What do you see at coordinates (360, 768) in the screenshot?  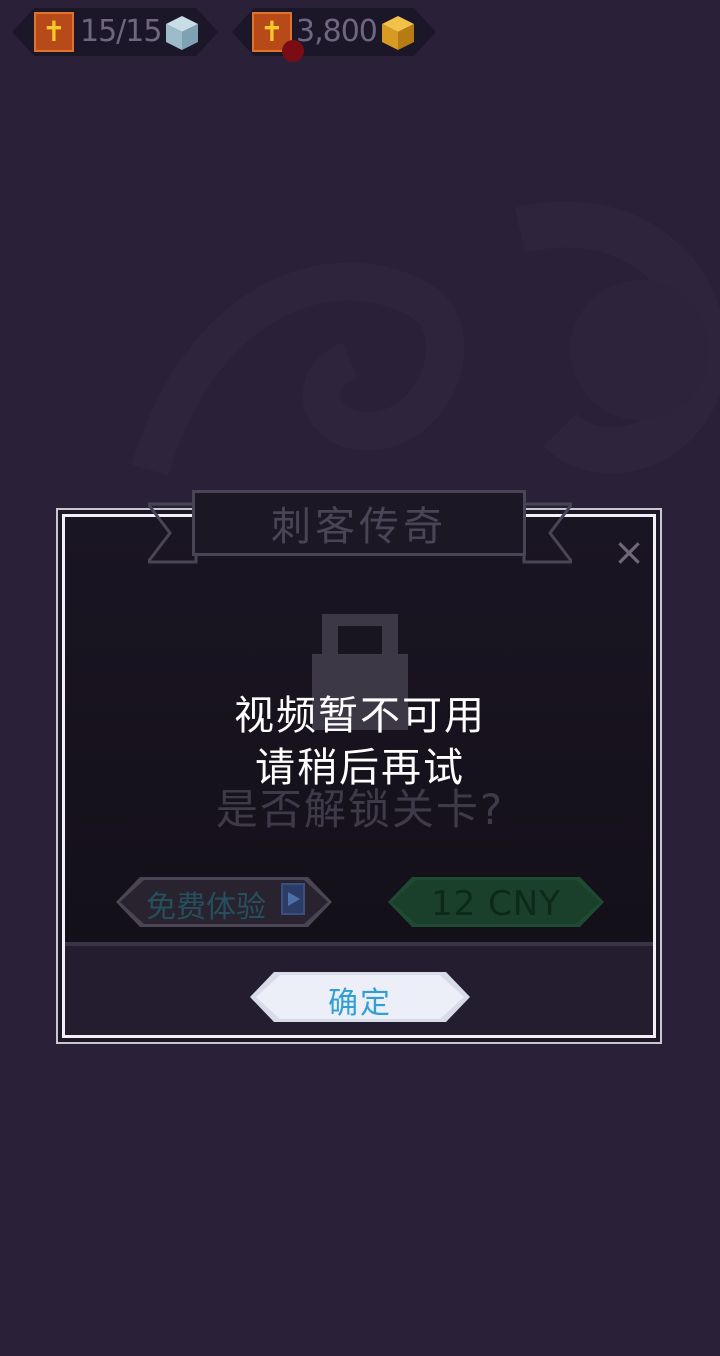 I see `toast-line-2: 请稍后再试` at bounding box center [360, 768].